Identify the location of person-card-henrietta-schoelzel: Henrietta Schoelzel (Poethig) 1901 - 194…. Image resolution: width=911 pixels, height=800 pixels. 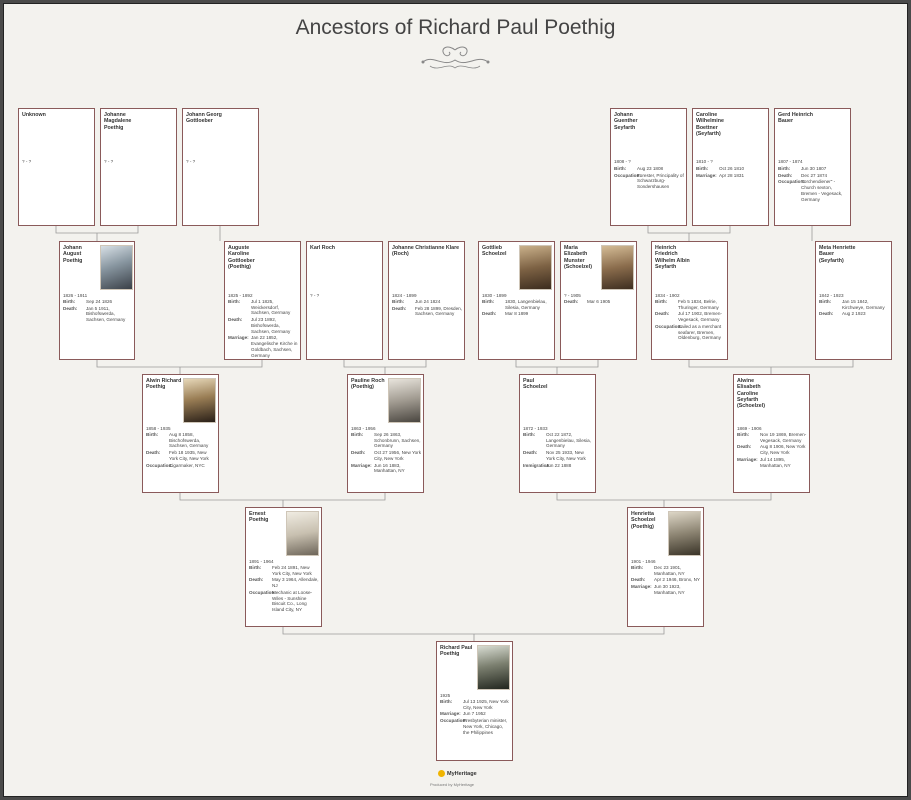
(665, 567).